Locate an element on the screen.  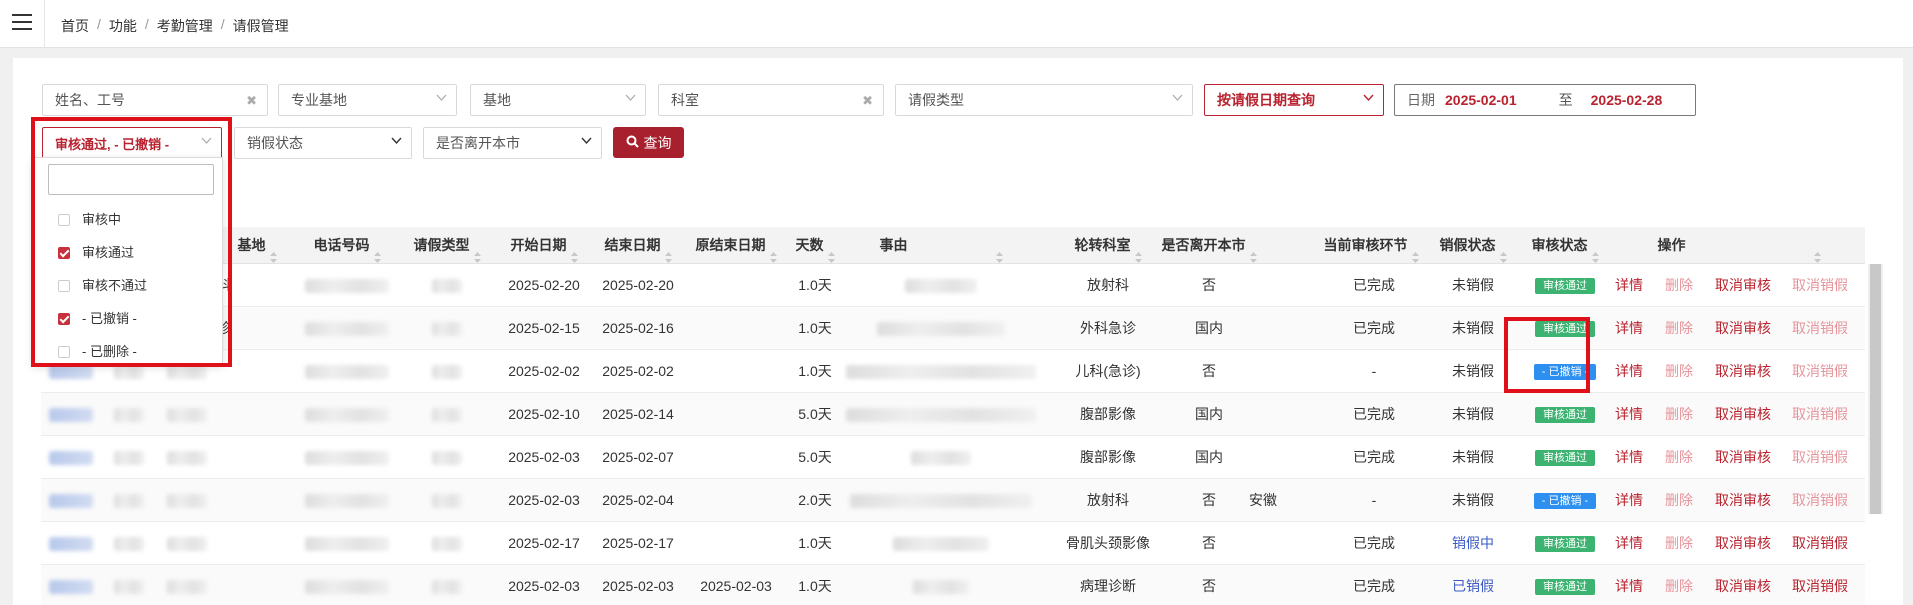
city-cell is located at coordinates (1274, 328).